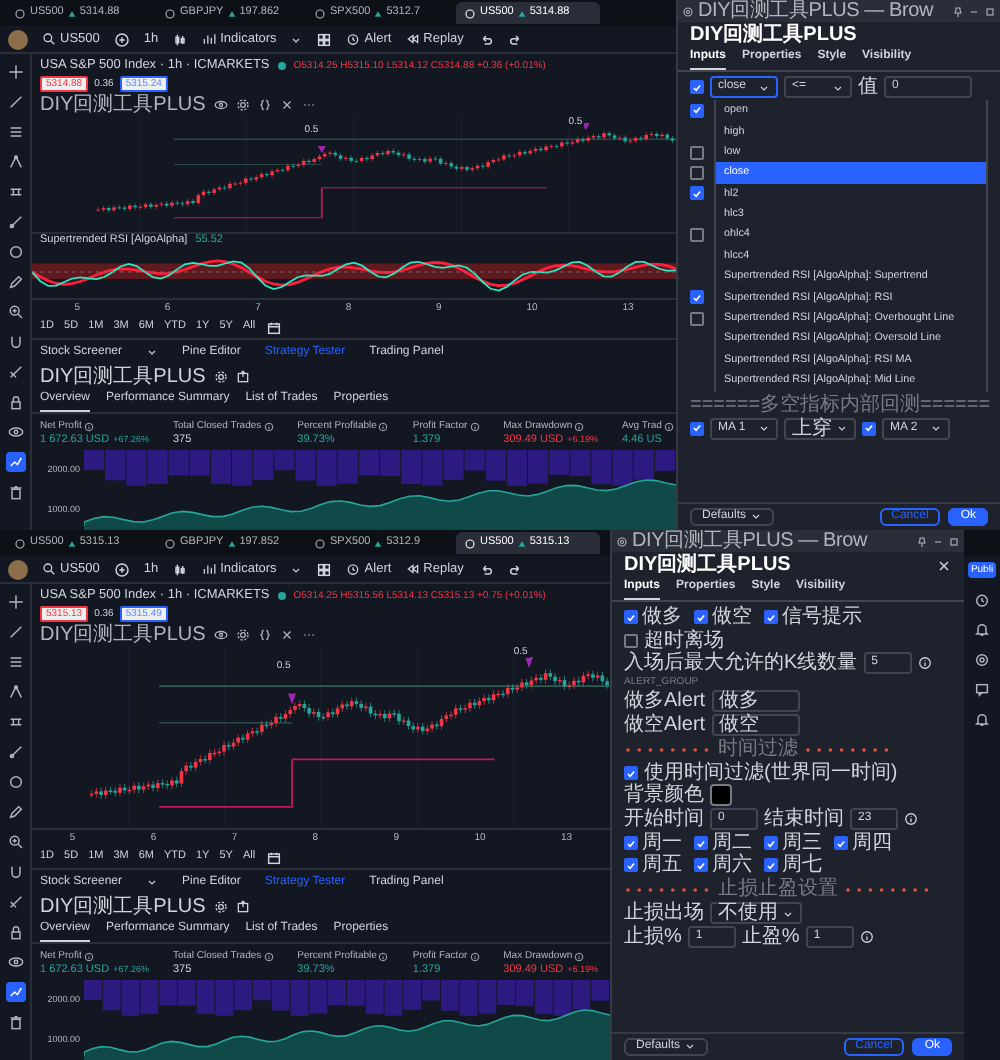  Describe the element at coordinates (662, 843) in the screenshot. I see `checkbox-label: 周一` at that location.